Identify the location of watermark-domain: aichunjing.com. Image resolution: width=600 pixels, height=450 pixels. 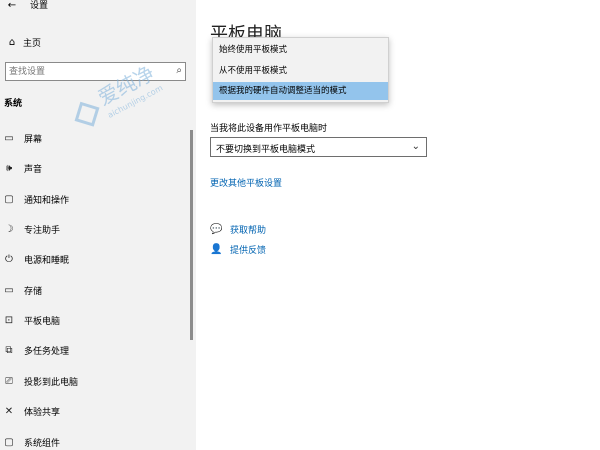
(135, 101).